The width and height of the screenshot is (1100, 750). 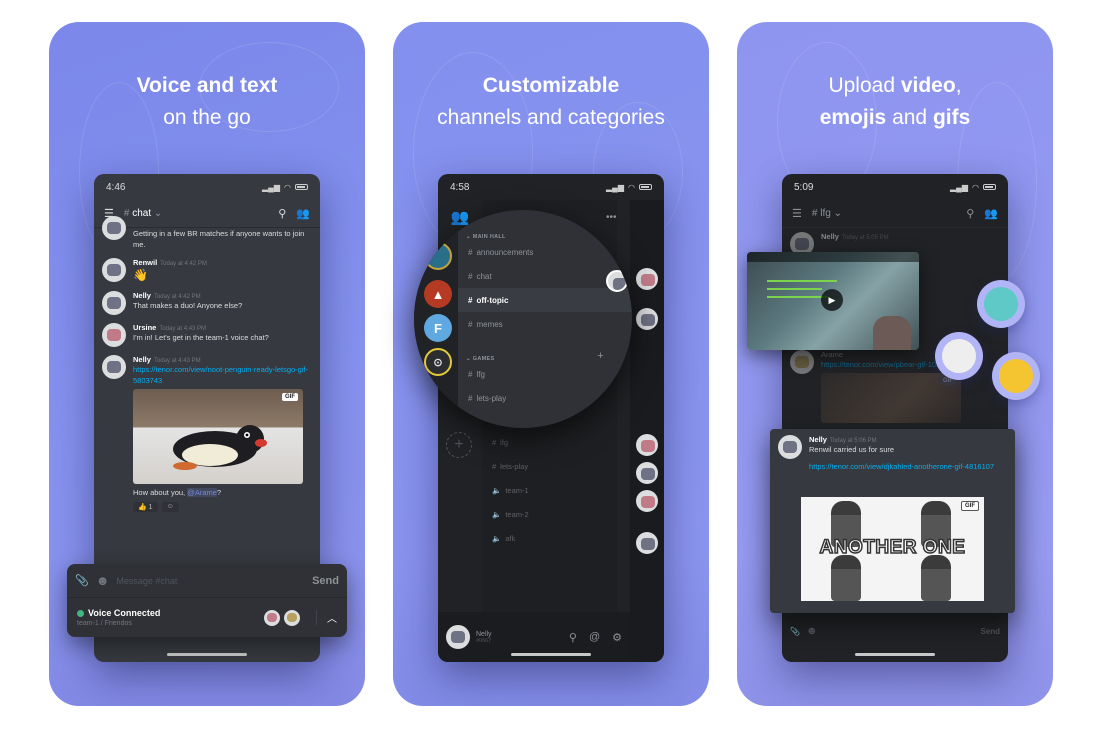 I want to click on reaction-count: 1, so click(x=150, y=507).